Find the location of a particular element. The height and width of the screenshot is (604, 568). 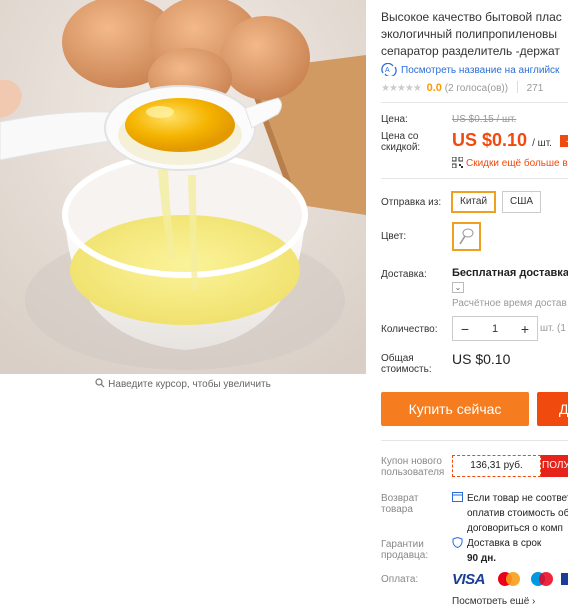

chevron-right-icon: › is located at coordinates (534, 600).